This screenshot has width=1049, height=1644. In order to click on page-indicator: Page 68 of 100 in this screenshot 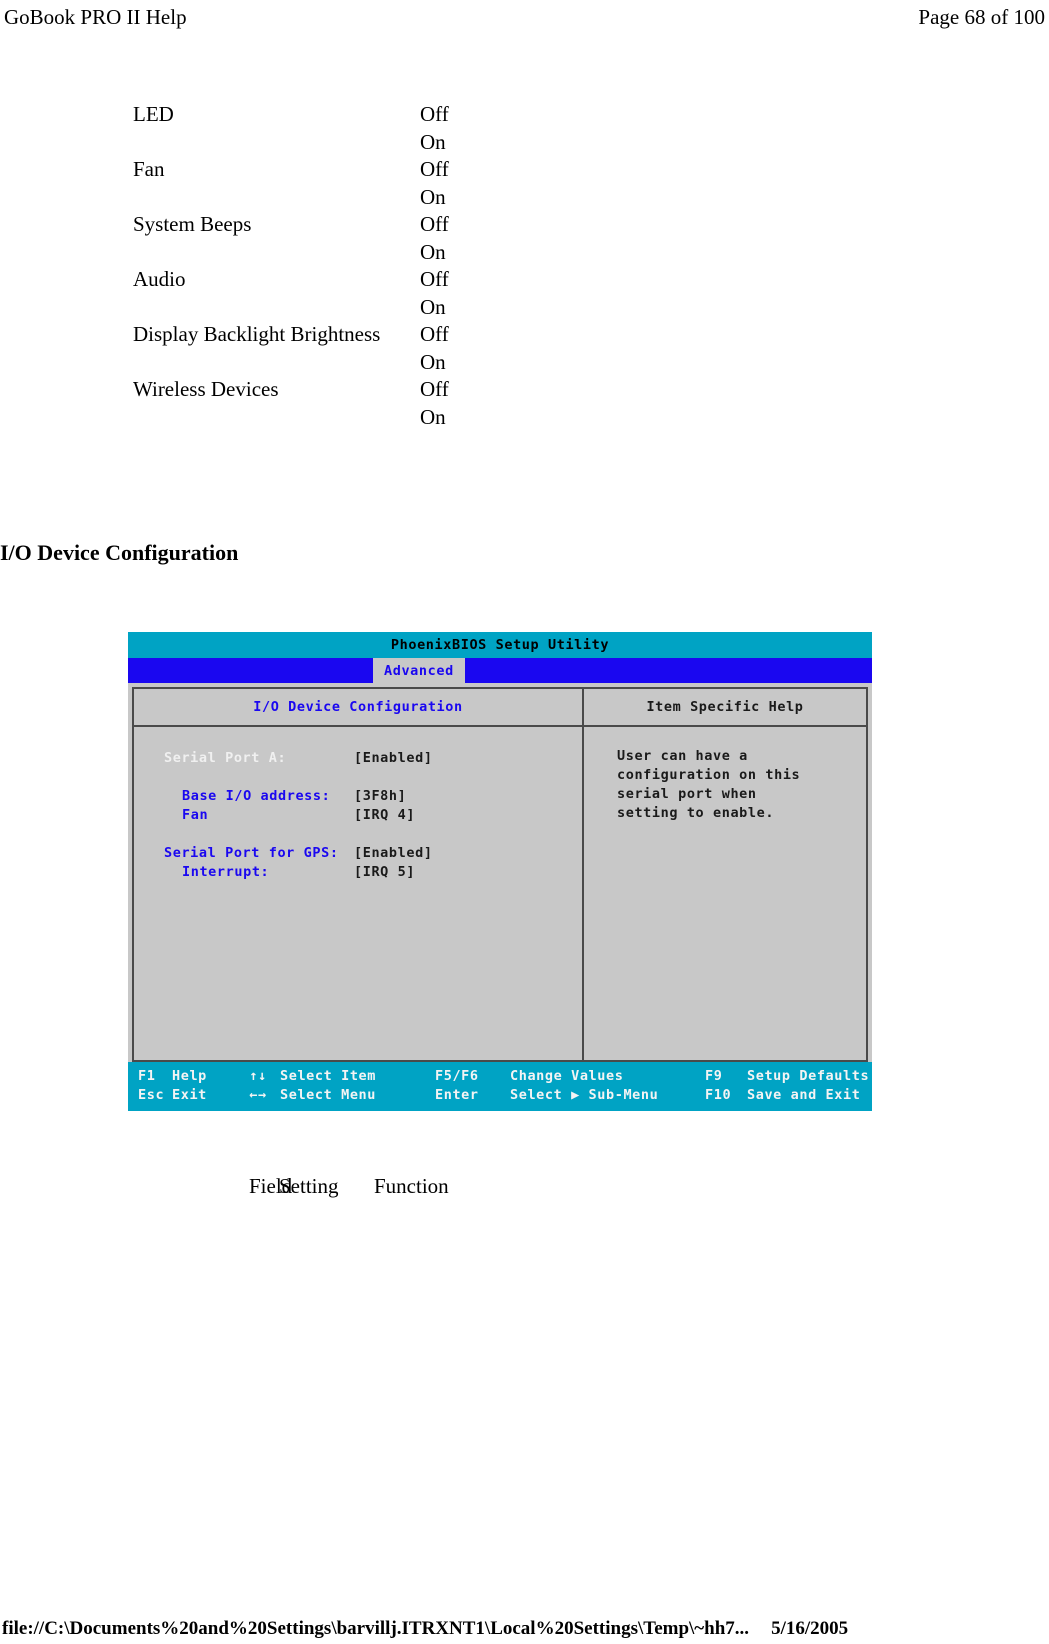, I will do `click(981, 16)`.